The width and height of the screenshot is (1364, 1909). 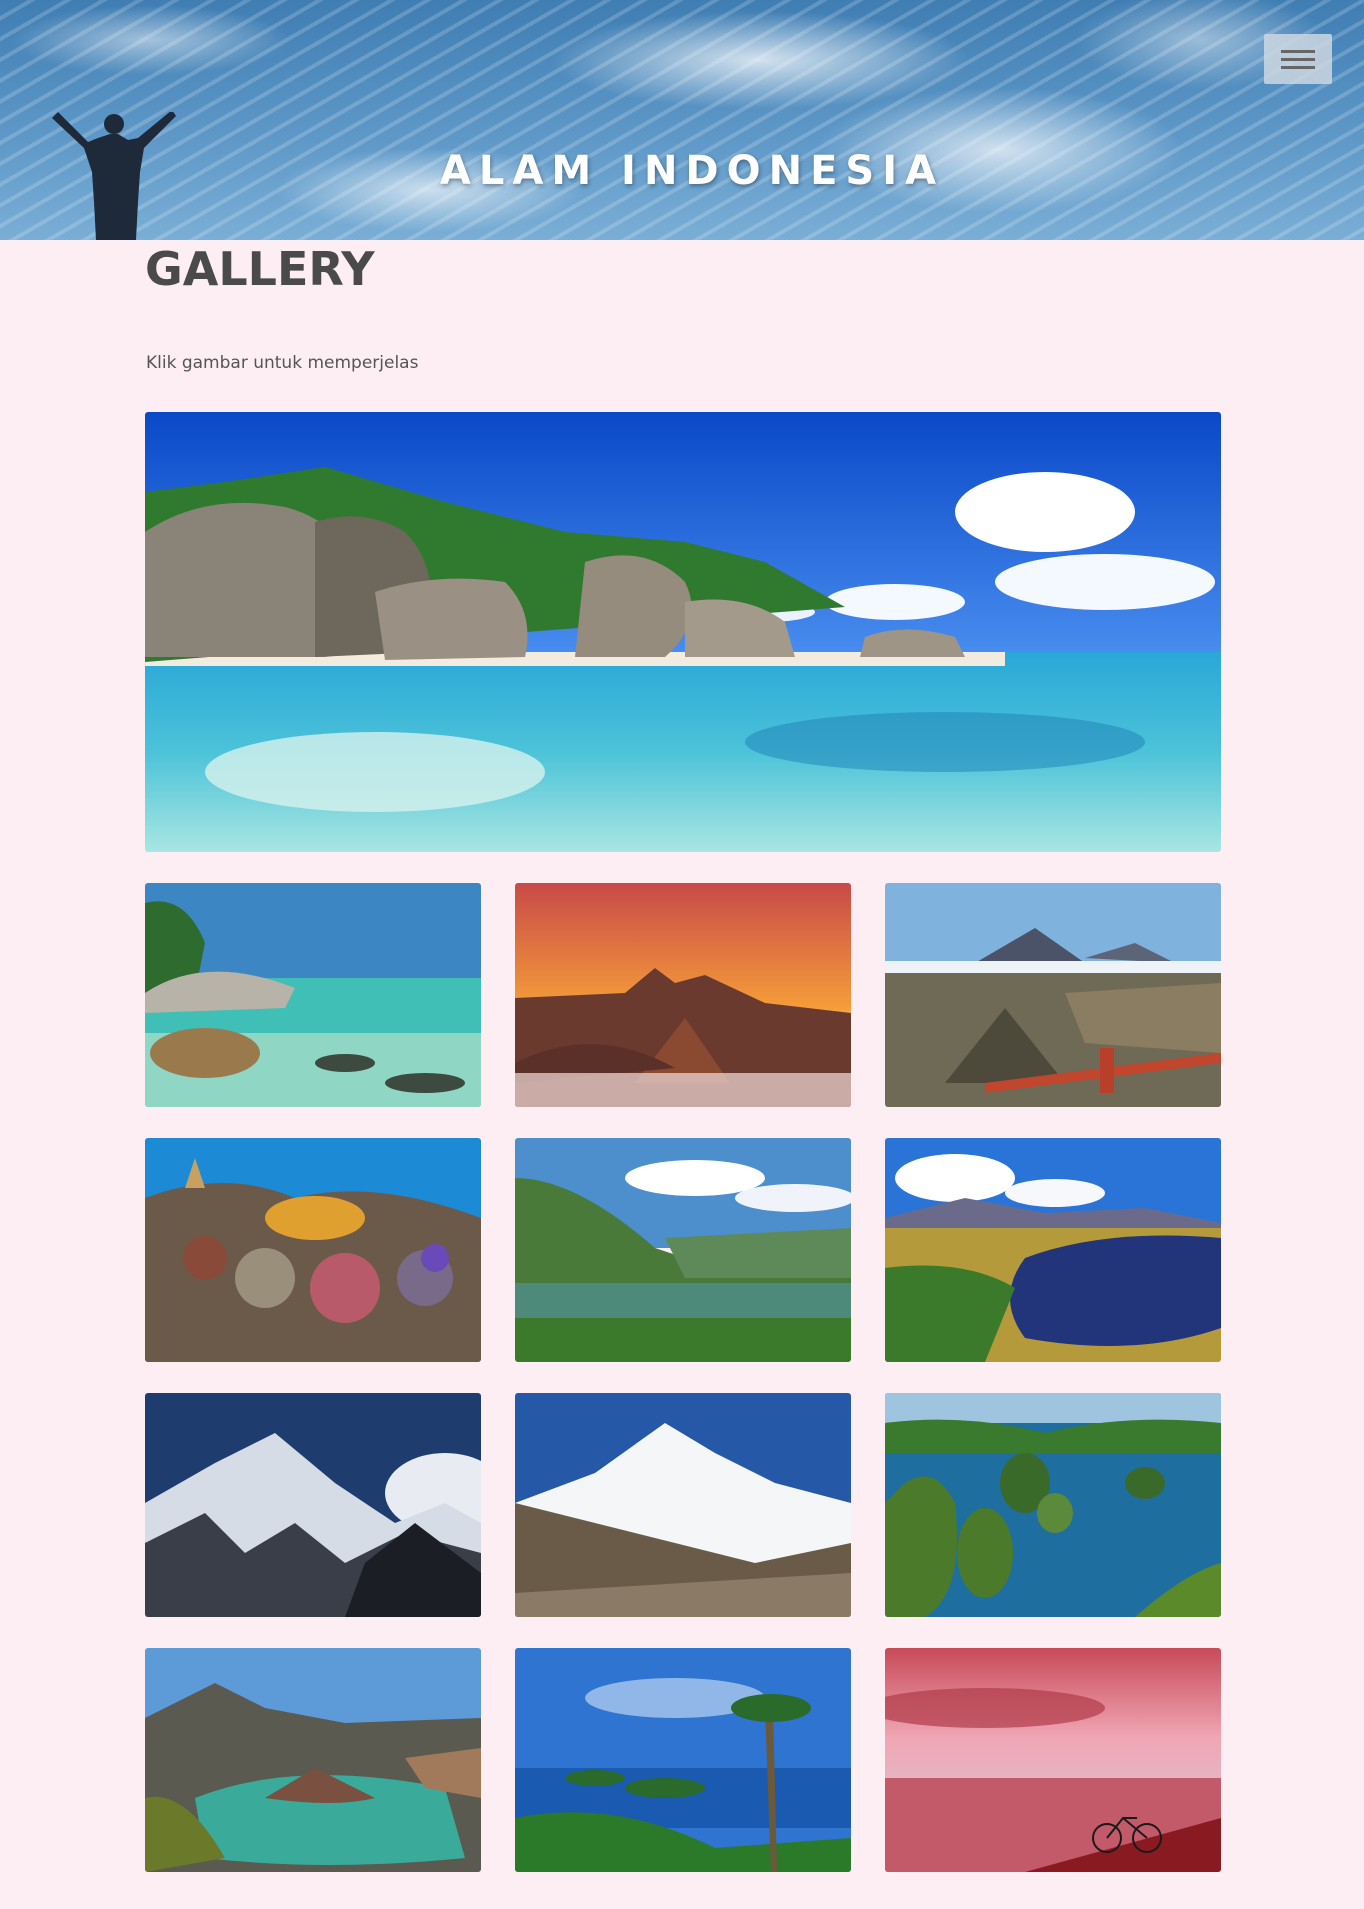 What do you see at coordinates (282, 363) in the screenshot?
I see `gallery-hint-text: Klik gambar untuk memperjelas` at bounding box center [282, 363].